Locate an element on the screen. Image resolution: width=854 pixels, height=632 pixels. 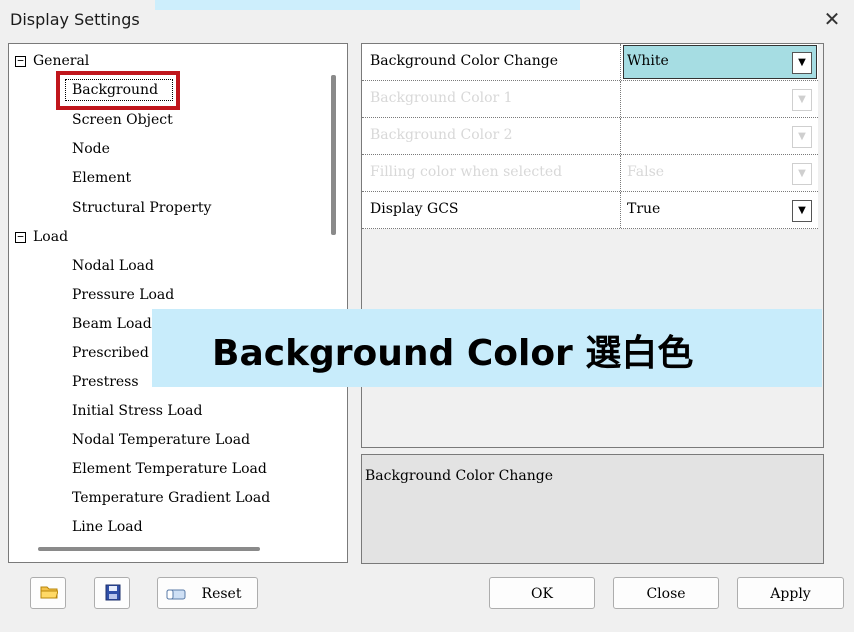
tree-horizontal-scrollbar is located at coordinates (149, 549).